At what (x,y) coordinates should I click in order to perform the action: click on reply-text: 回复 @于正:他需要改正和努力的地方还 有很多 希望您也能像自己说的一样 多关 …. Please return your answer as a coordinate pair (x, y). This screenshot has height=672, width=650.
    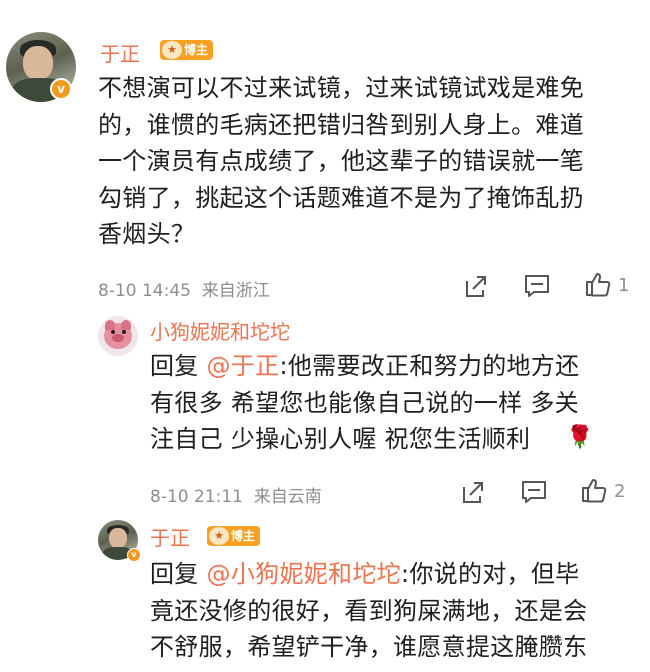
    Looking at the image, I should click on (365, 402).